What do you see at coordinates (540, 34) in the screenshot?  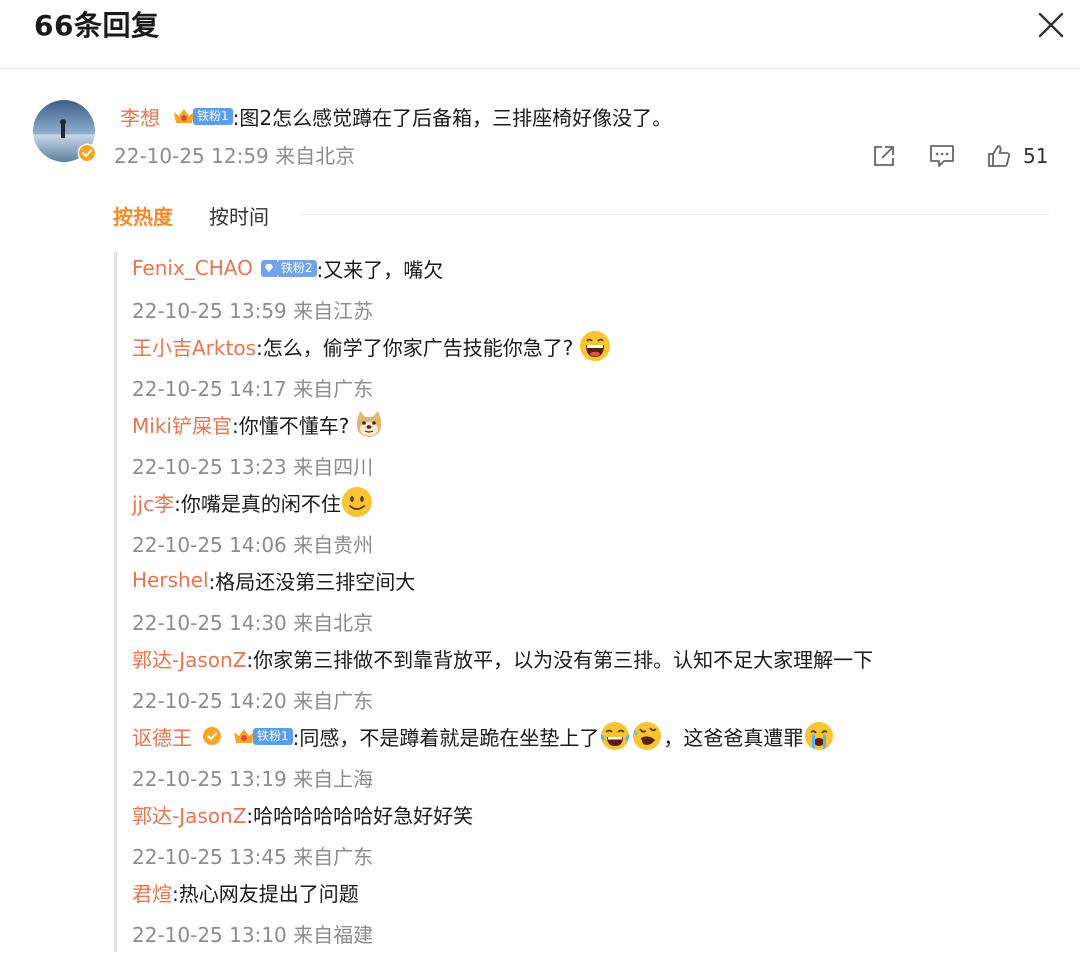 I see `header-bar: 66条回复` at bounding box center [540, 34].